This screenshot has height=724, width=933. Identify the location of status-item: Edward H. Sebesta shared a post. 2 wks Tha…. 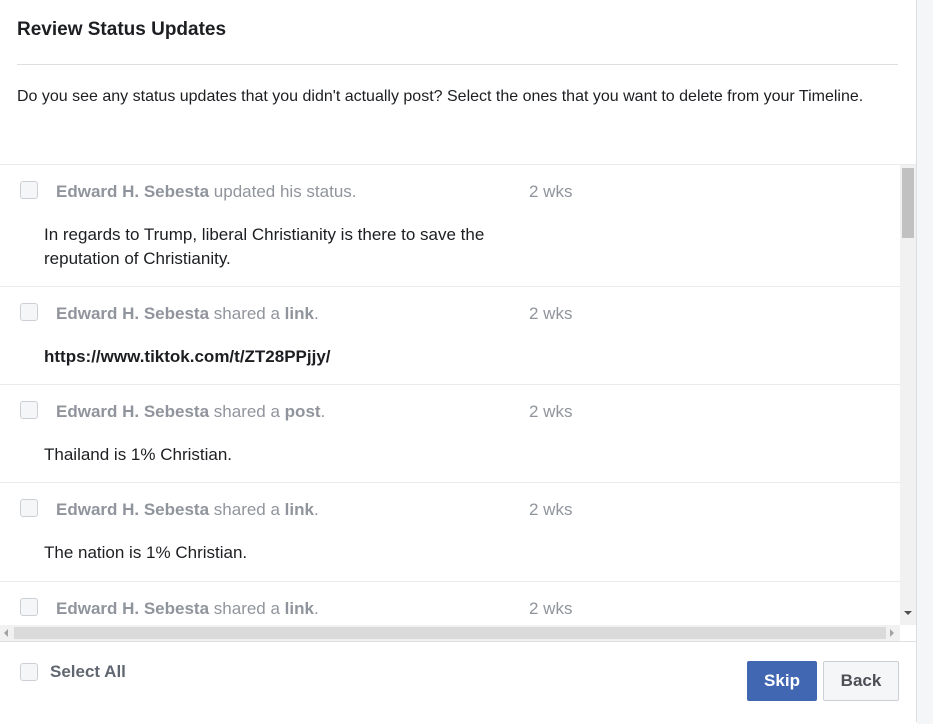
(450, 434).